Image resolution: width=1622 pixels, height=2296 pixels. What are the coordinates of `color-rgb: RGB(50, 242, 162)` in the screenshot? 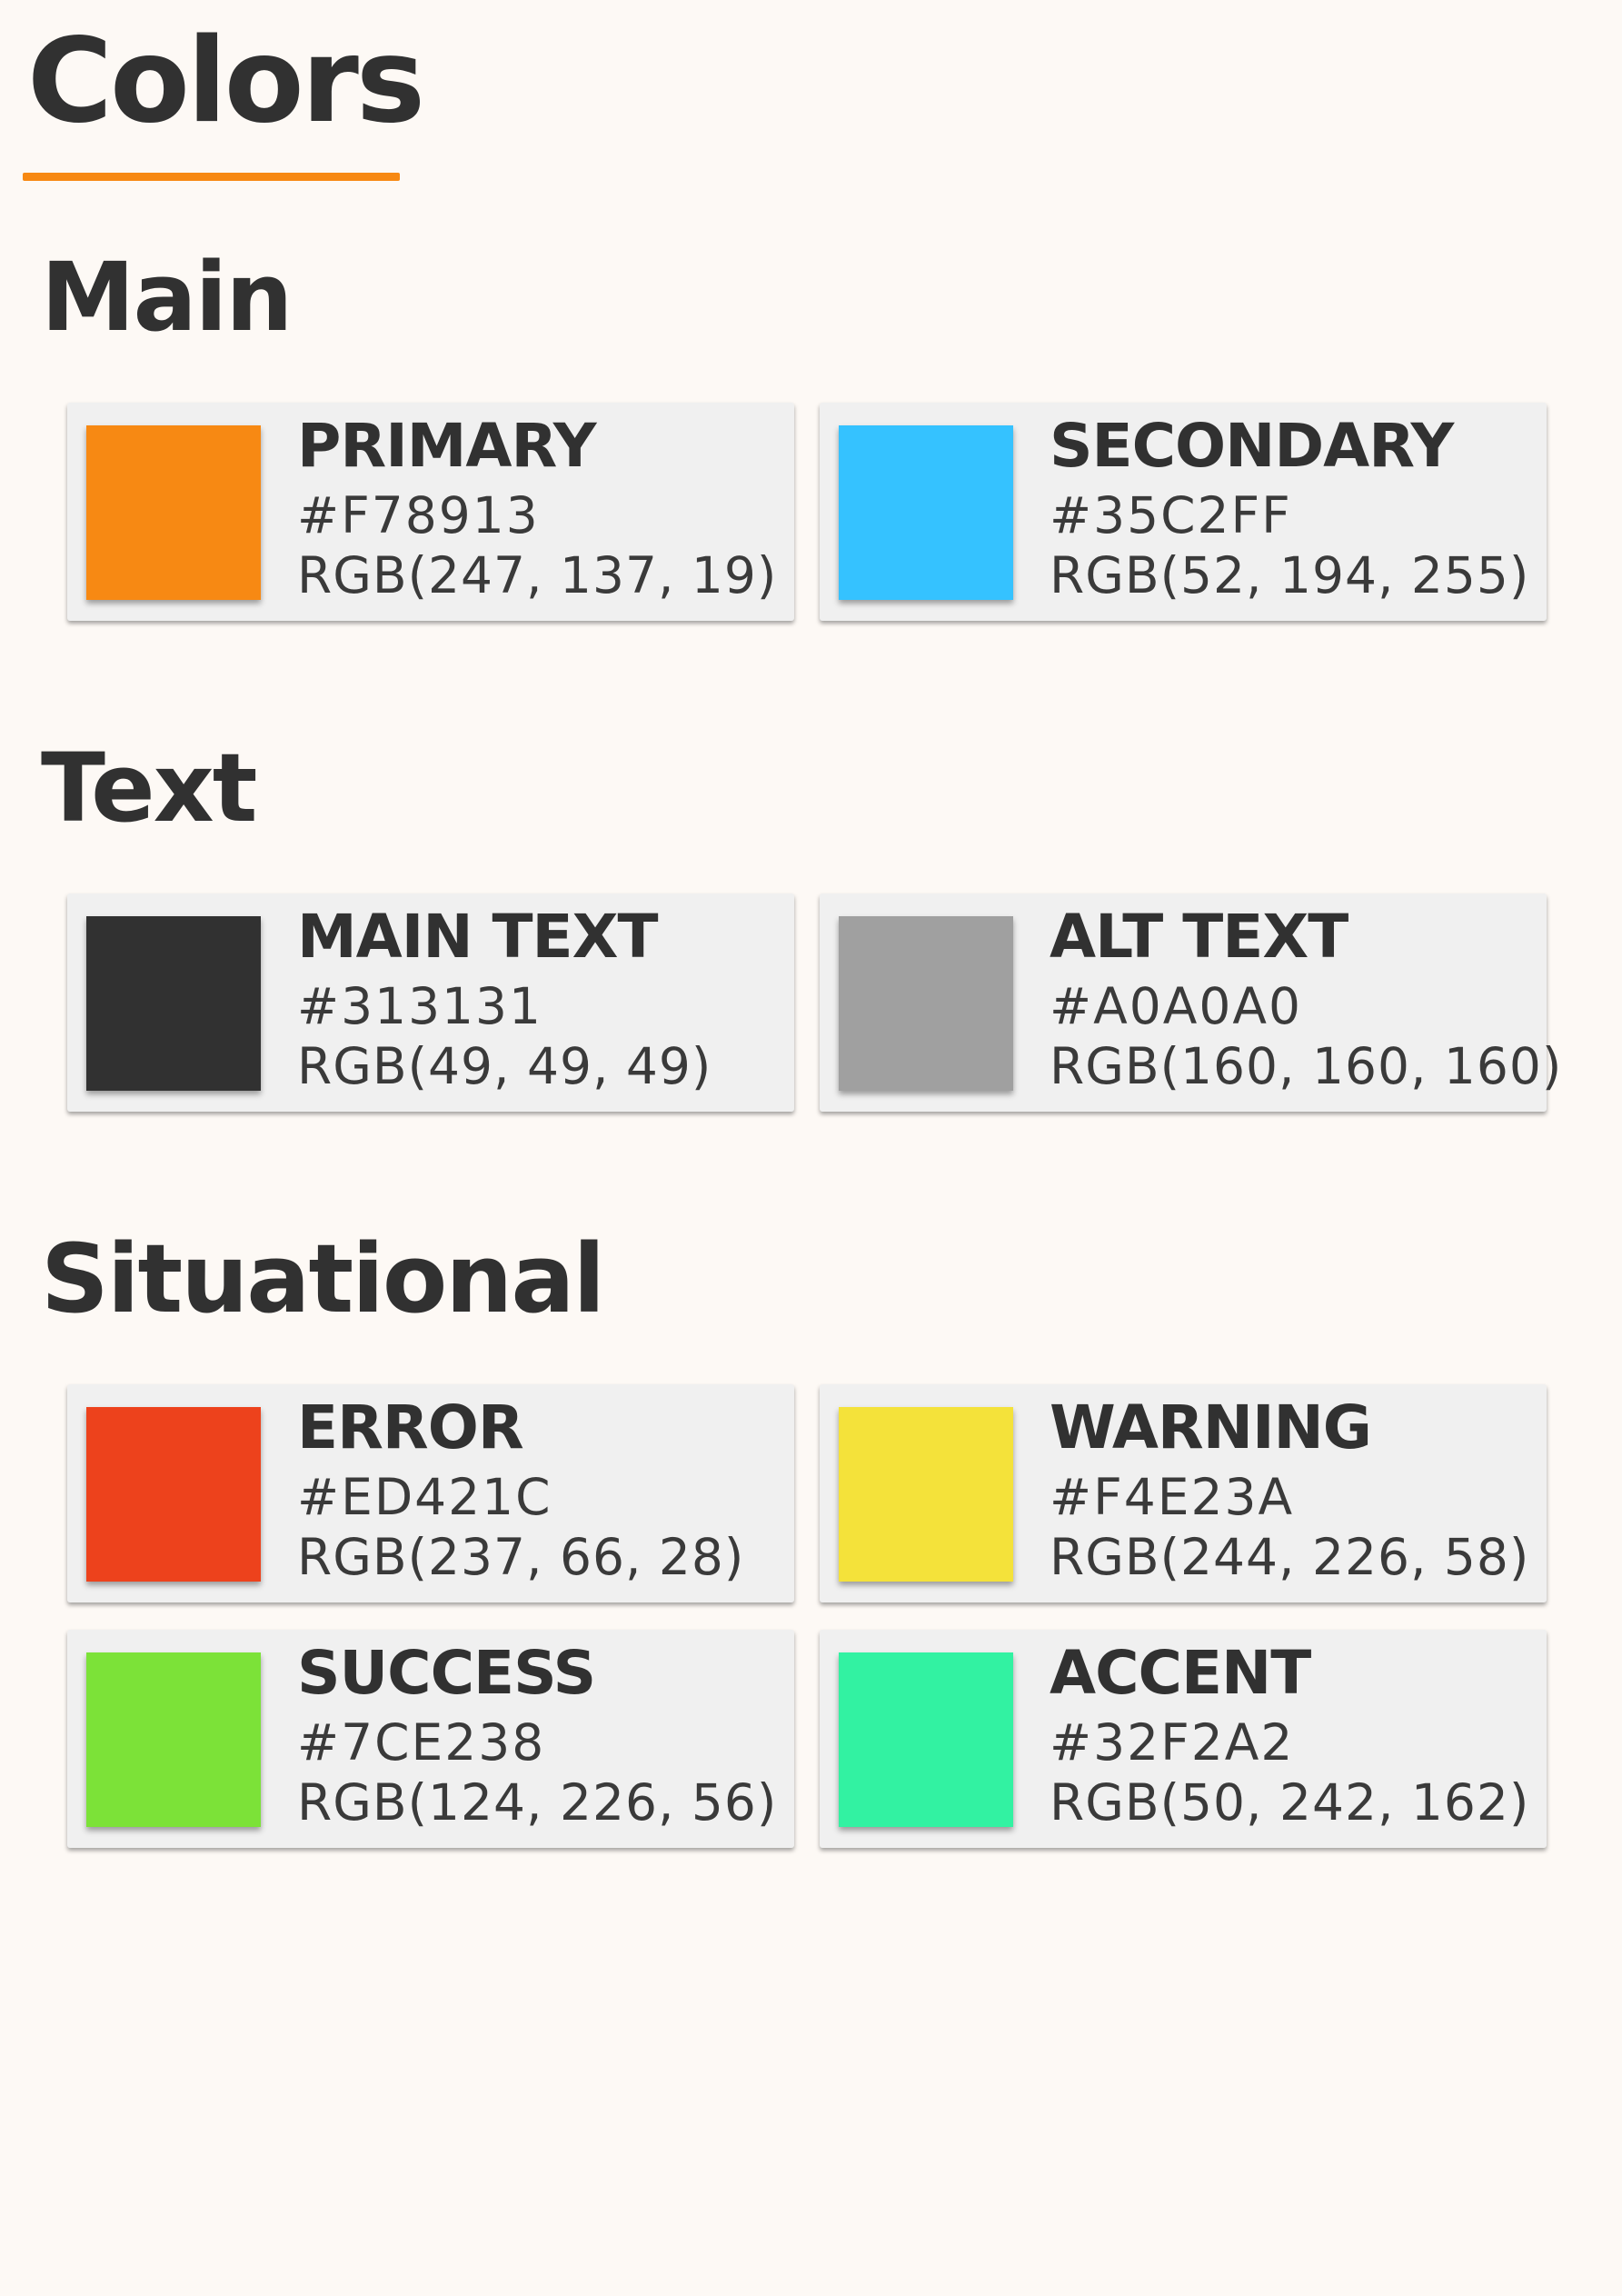 It's located at (1290, 1802).